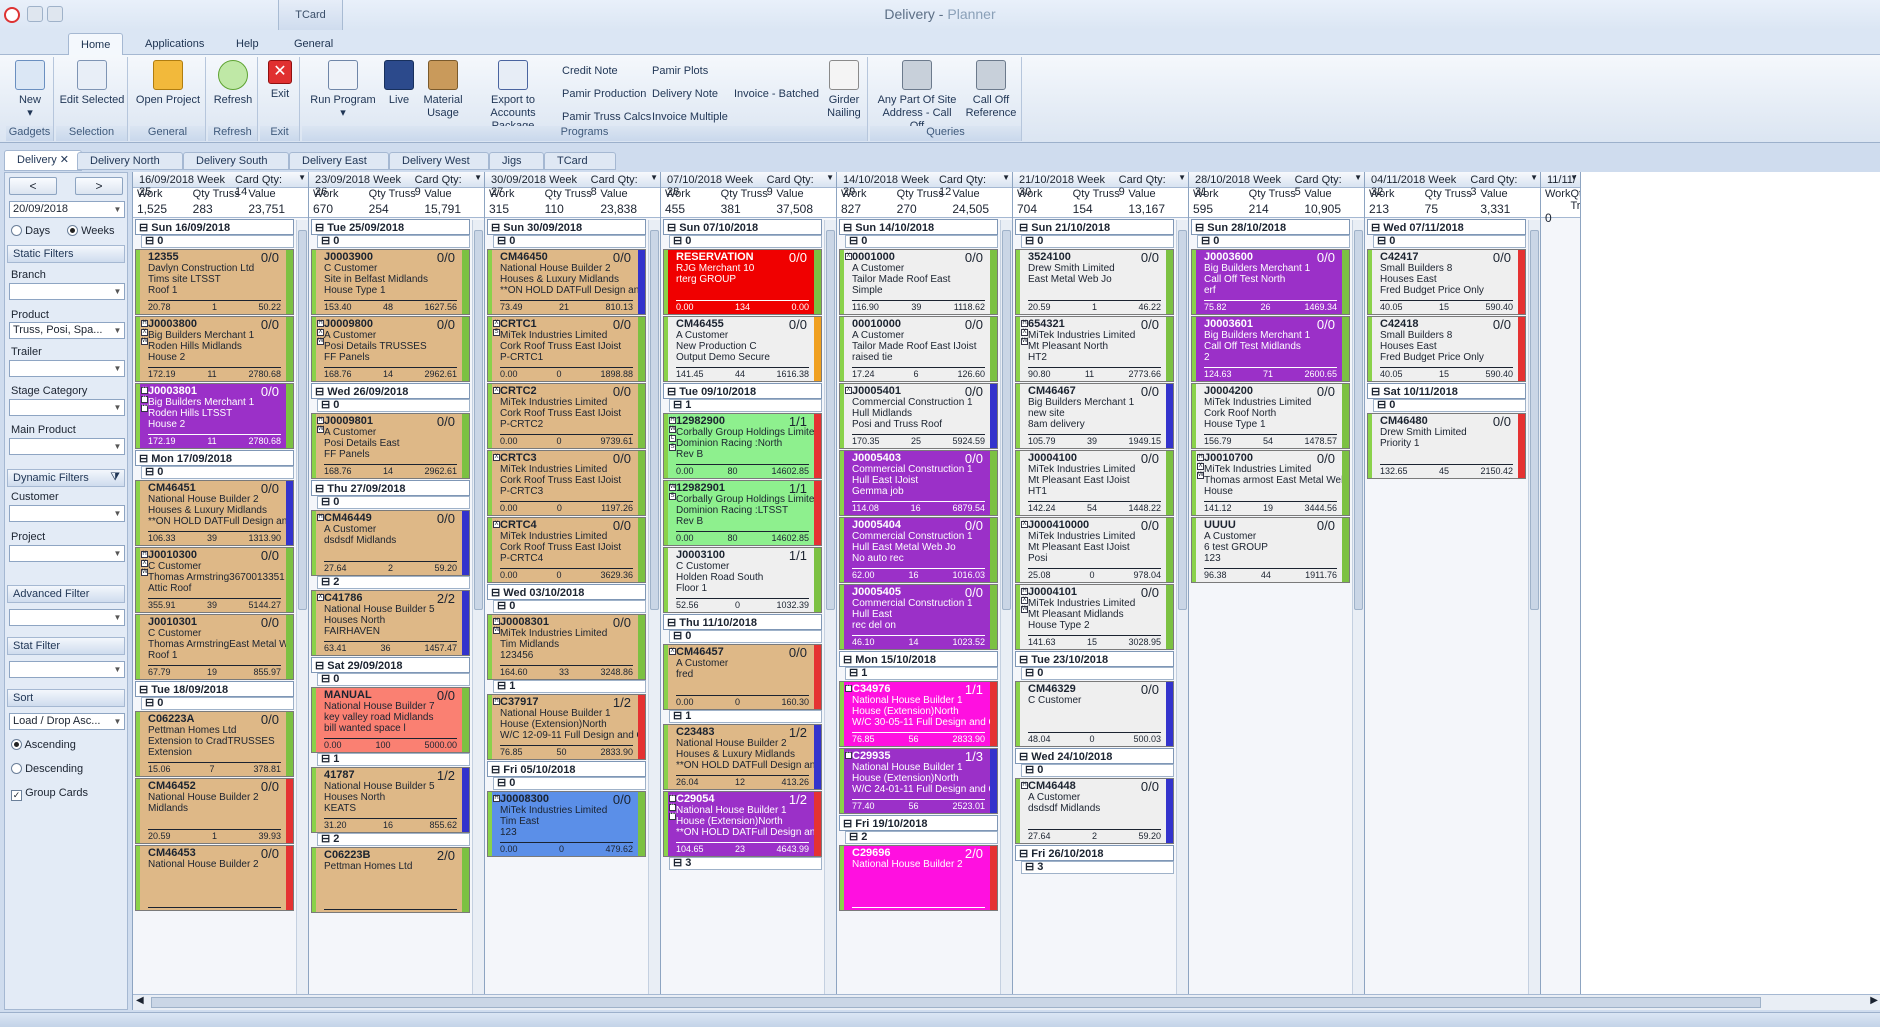 The width and height of the screenshot is (1880, 1027). What do you see at coordinates (1446, 391) in the screenshot?
I see `day-header: ⊟ Sat 10/11/2018` at bounding box center [1446, 391].